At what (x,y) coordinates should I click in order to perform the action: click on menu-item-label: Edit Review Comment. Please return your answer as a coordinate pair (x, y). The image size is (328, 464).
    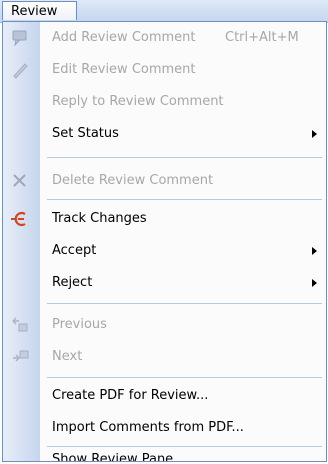
    Looking at the image, I should click on (124, 69).